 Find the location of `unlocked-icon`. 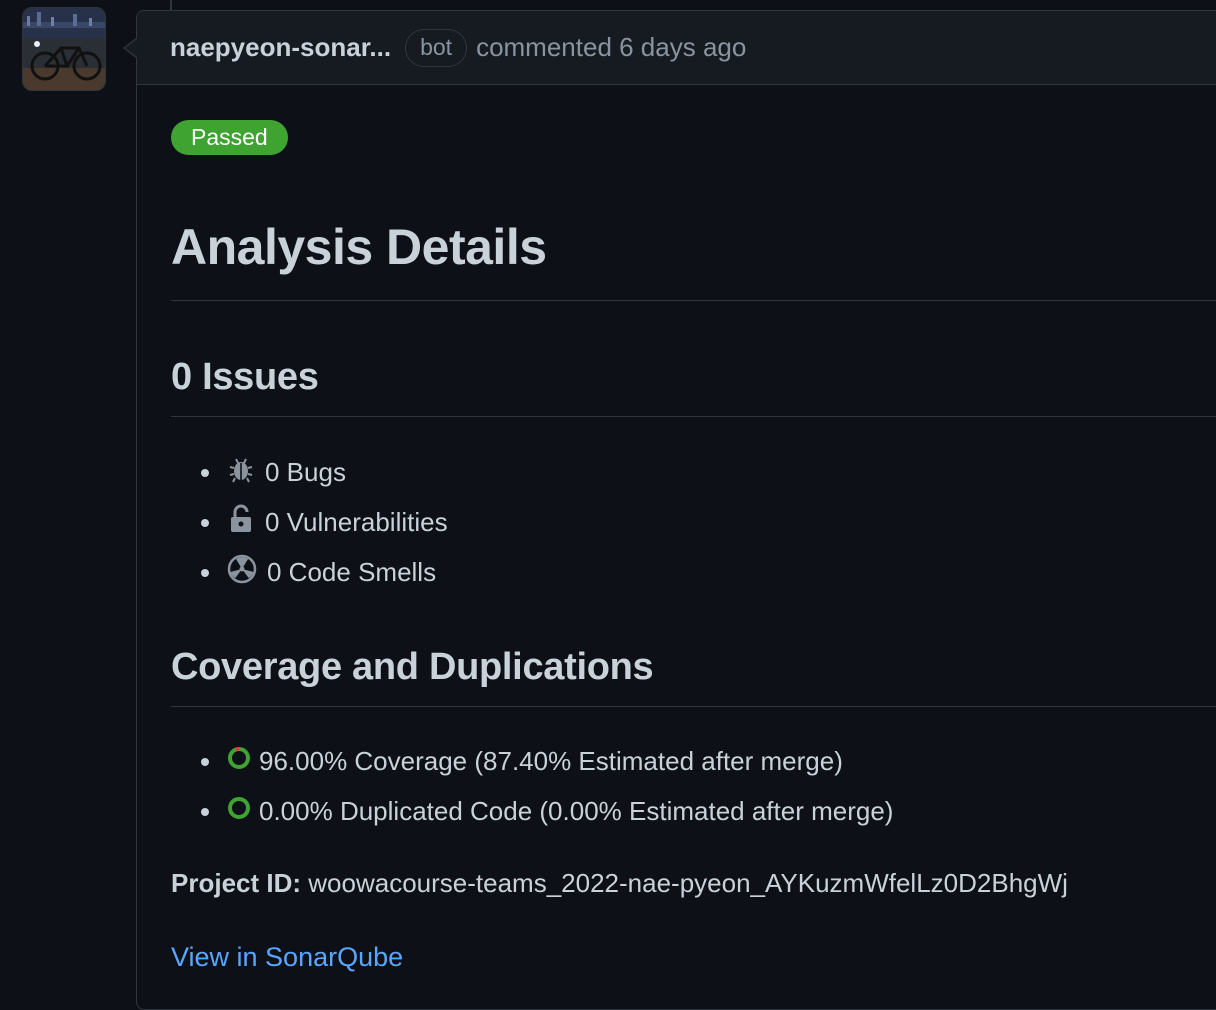

unlocked-icon is located at coordinates (241, 522).